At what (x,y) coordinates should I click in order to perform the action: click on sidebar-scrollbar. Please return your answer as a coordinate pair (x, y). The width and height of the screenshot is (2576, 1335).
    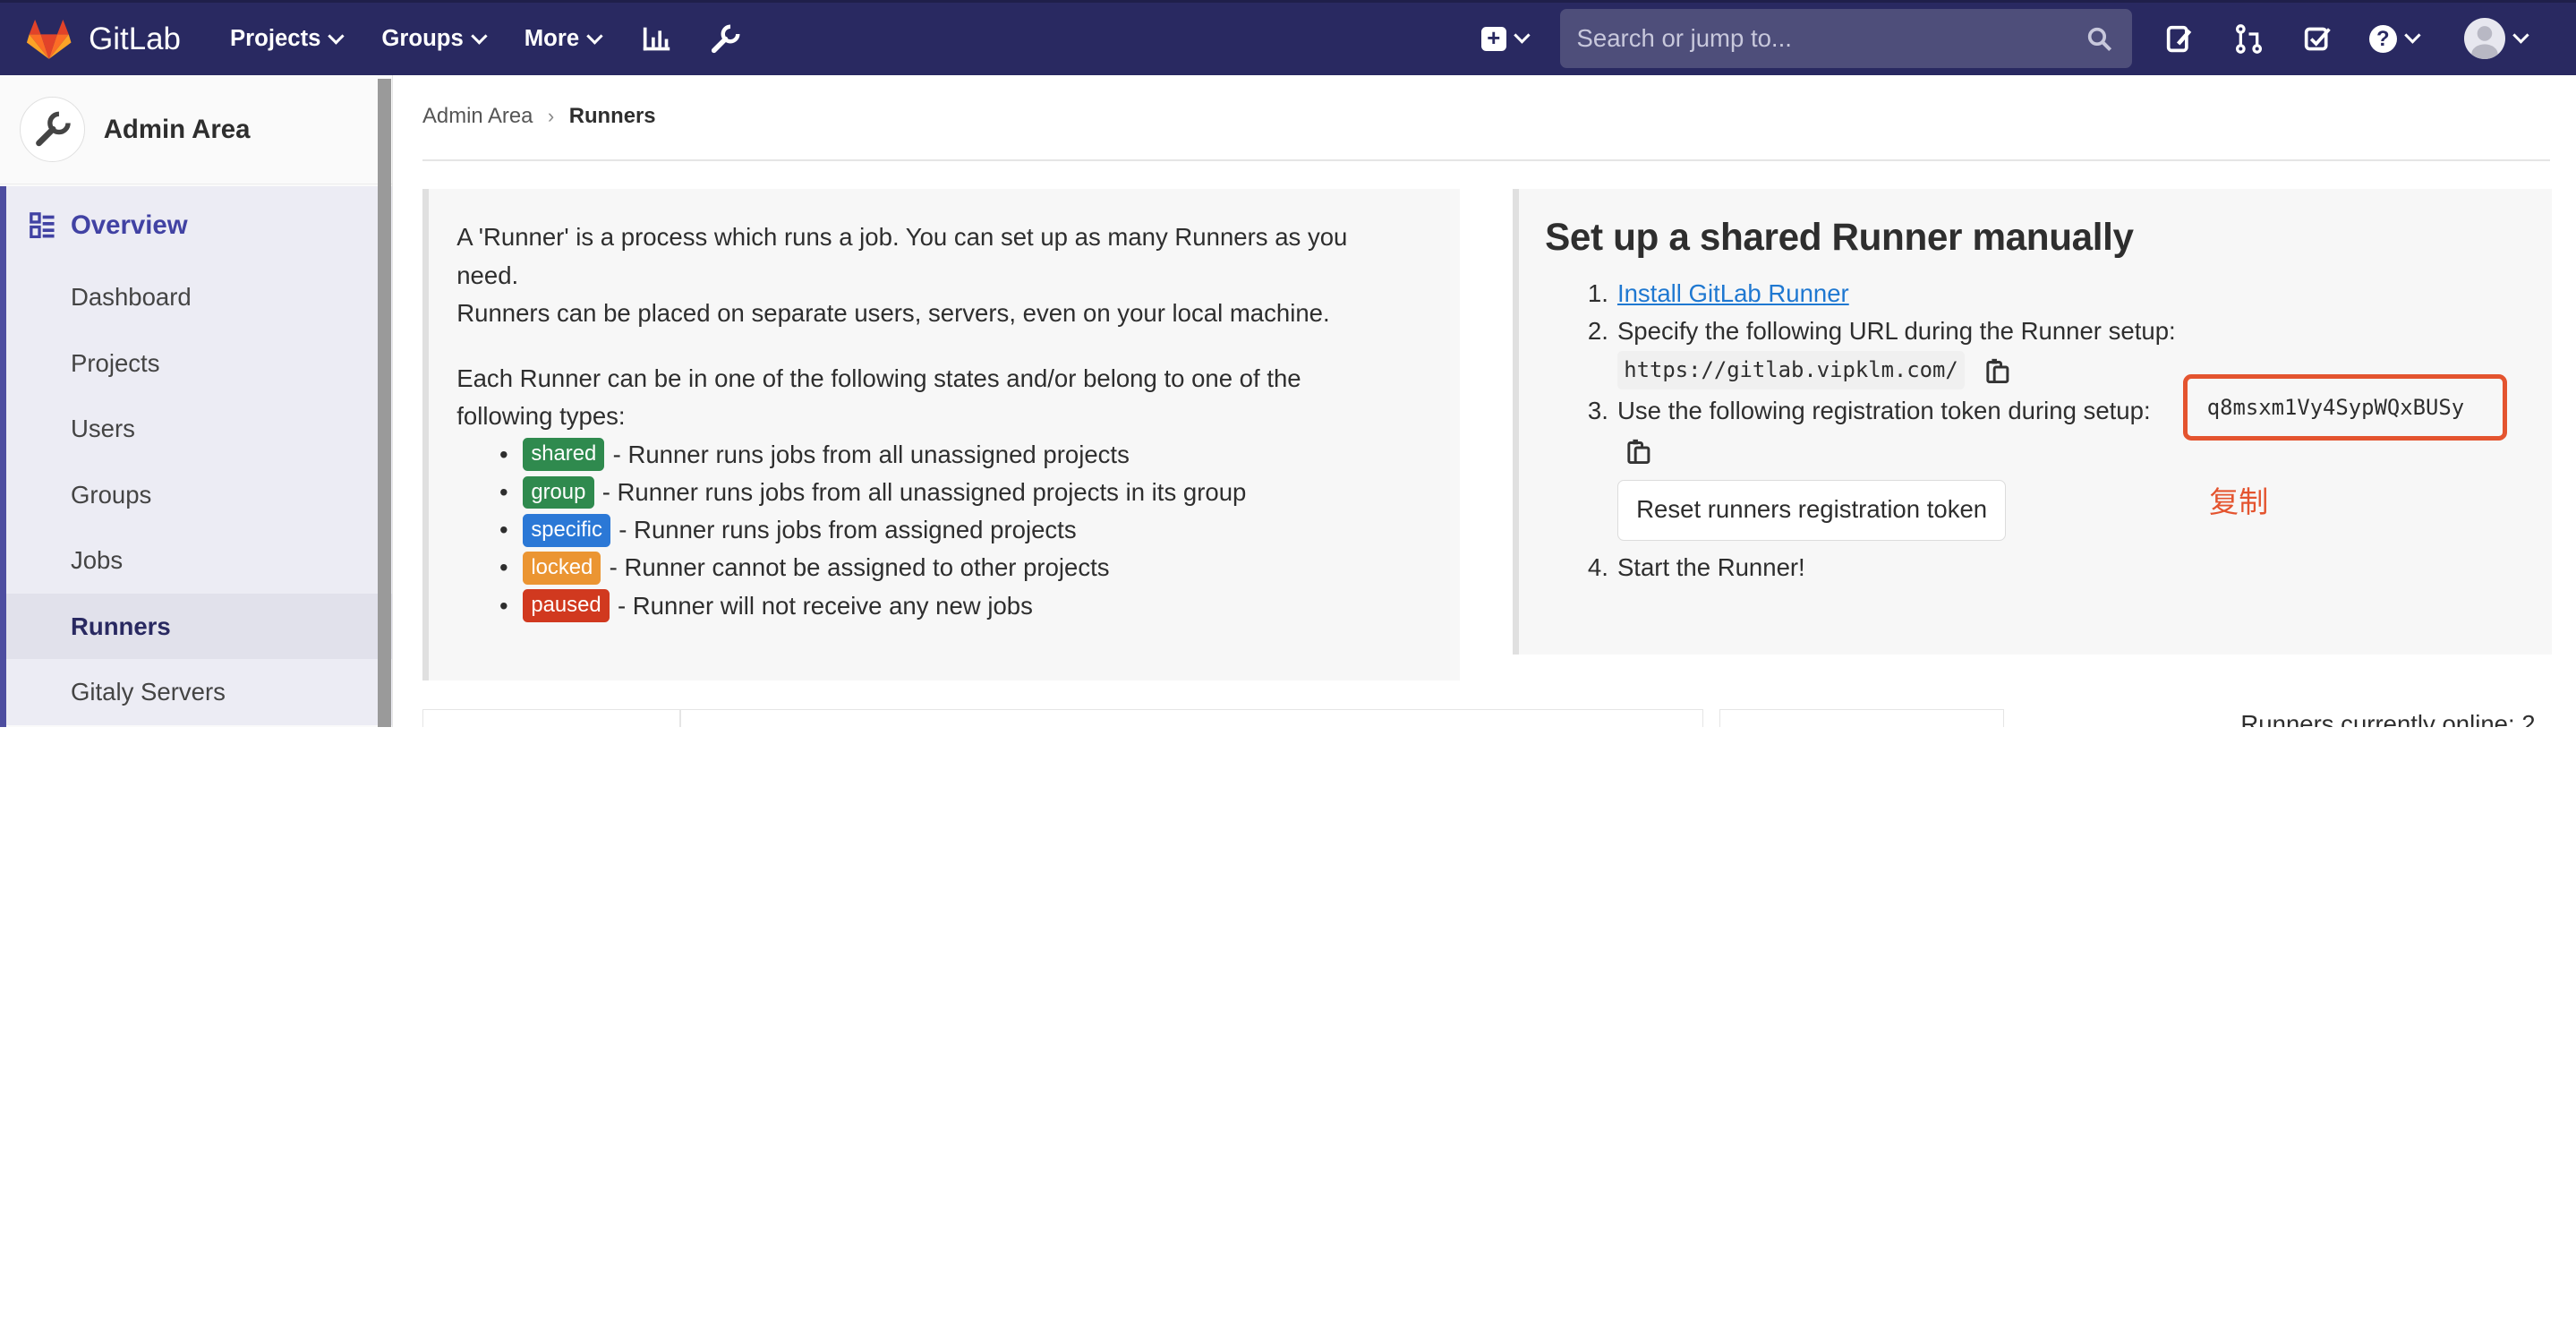
    Looking at the image, I should click on (385, 403).